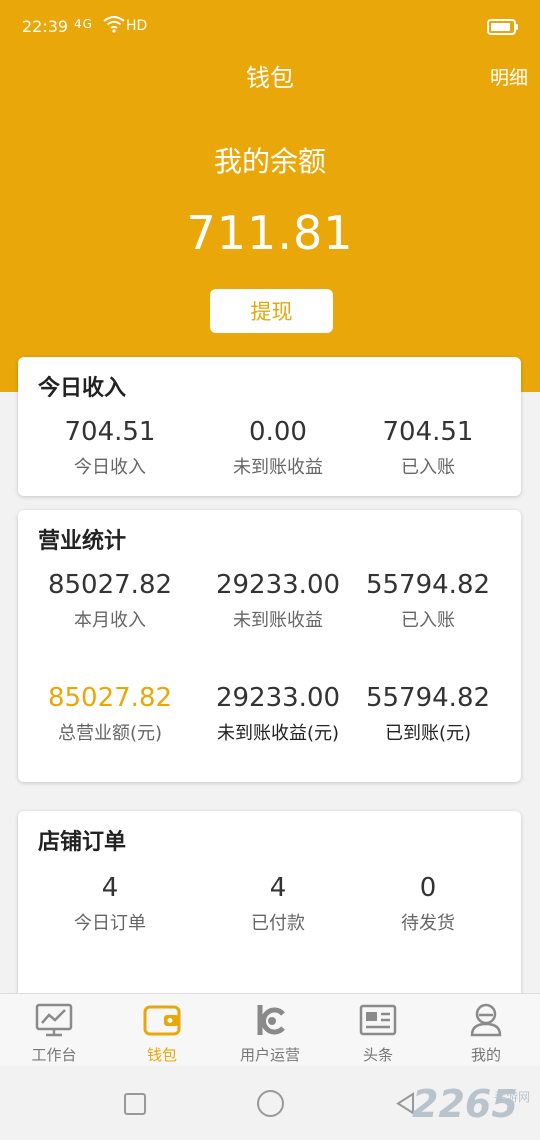 This screenshot has height=1140, width=540. I want to click on stat-total-revenue: 85027.82 总营业额(元), so click(110, 714).